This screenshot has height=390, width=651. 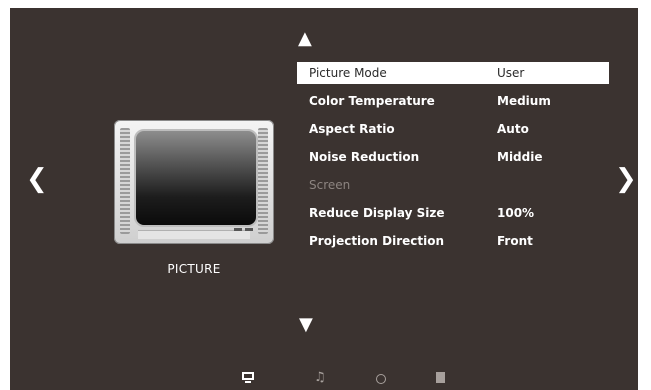 I want to click on down-arrow-icon: ▼, so click(x=306, y=325).